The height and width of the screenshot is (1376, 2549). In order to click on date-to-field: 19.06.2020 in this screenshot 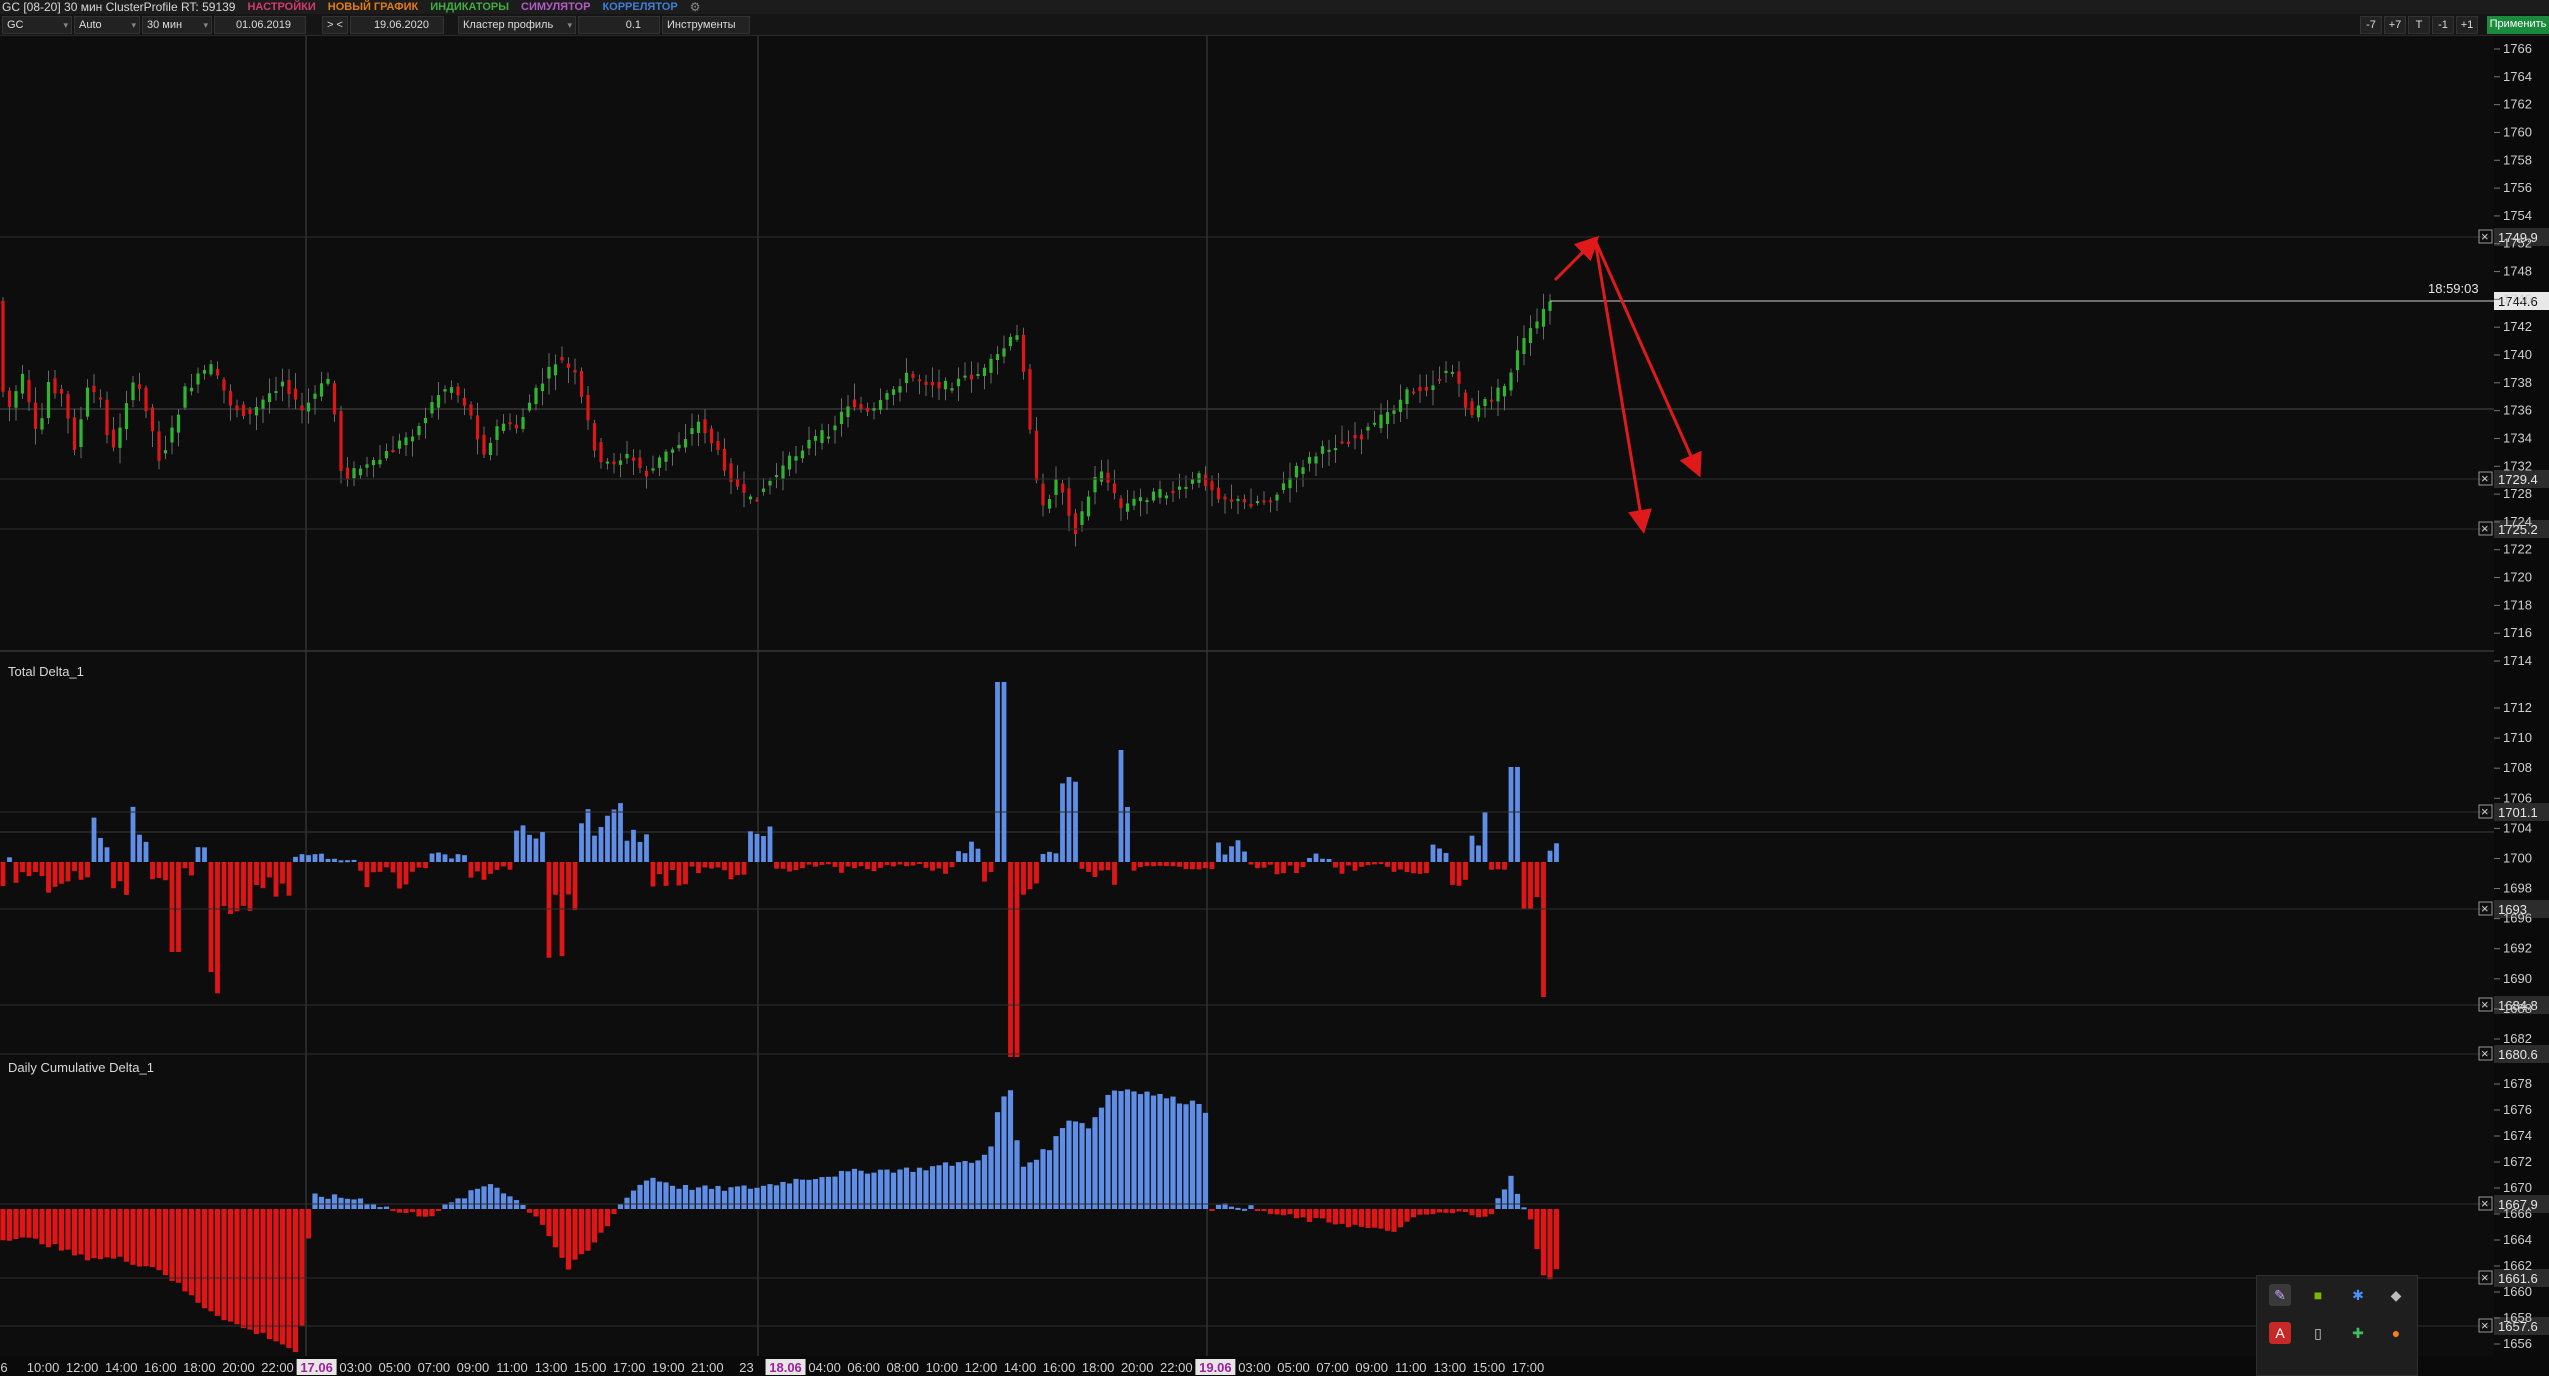, I will do `click(397, 25)`.